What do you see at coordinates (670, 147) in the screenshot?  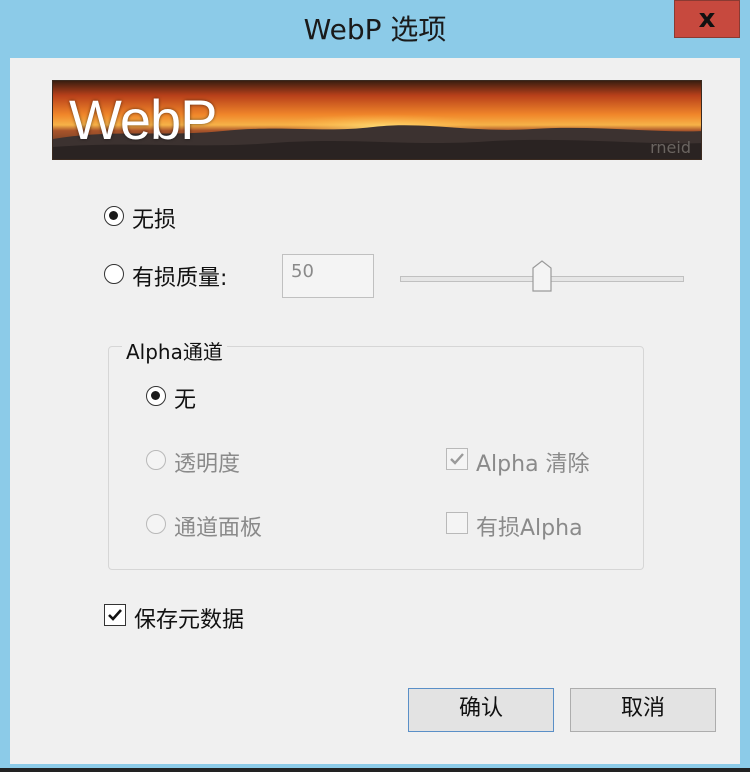 I see `banner-credit: rneid` at bounding box center [670, 147].